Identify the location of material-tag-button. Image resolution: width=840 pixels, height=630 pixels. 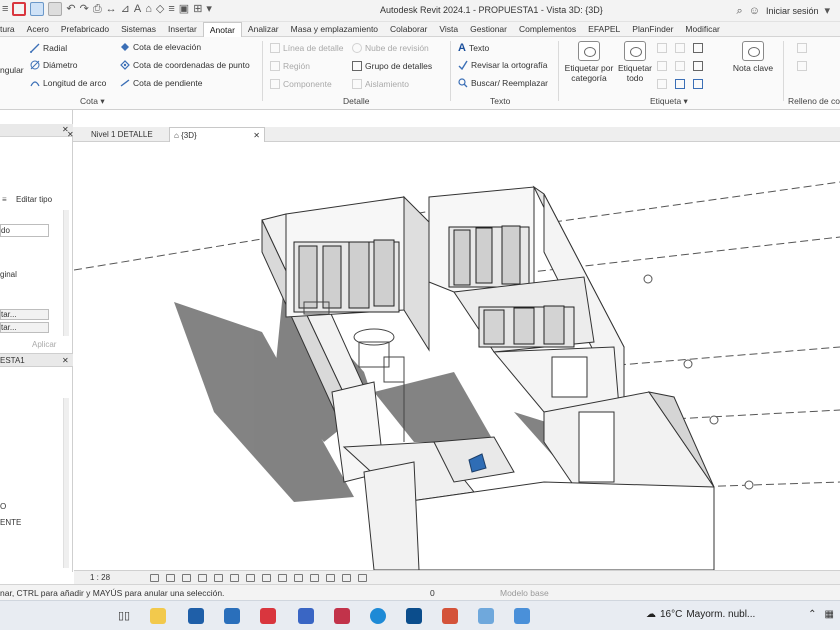
(662, 84).